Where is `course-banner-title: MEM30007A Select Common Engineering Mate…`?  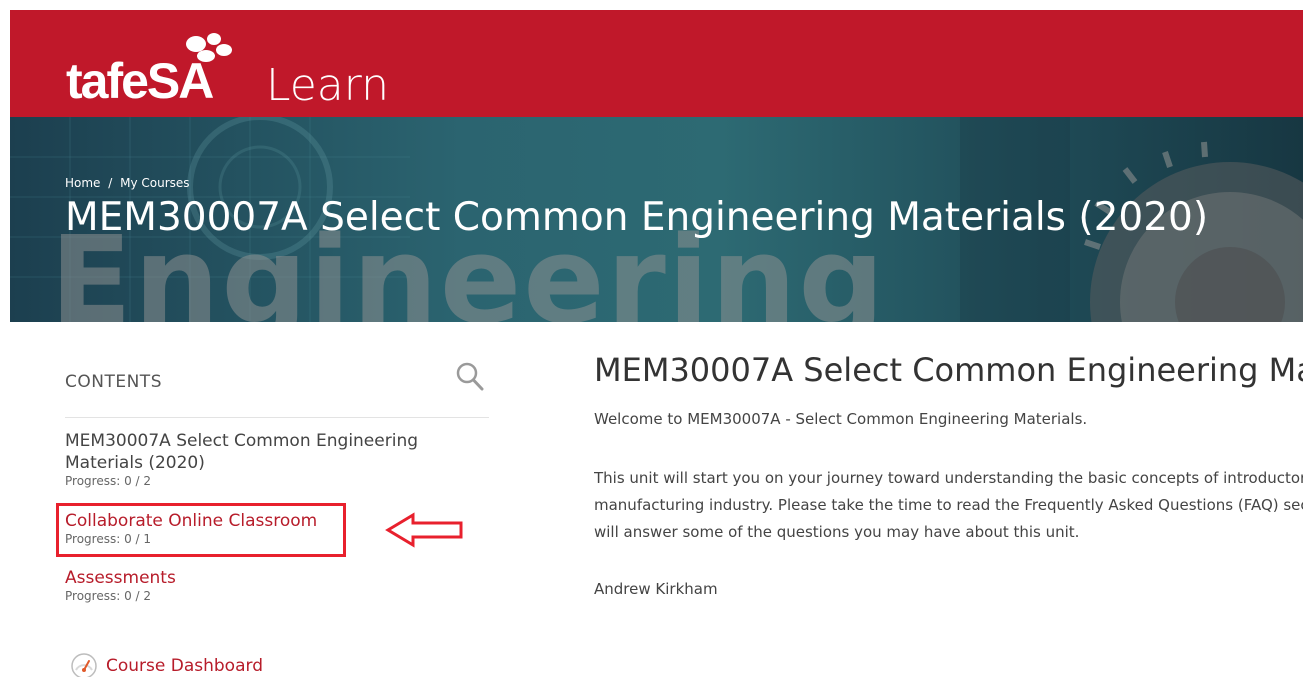 course-banner-title: MEM30007A Select Common Engineering Mate… is located at coordinates (637, 217).